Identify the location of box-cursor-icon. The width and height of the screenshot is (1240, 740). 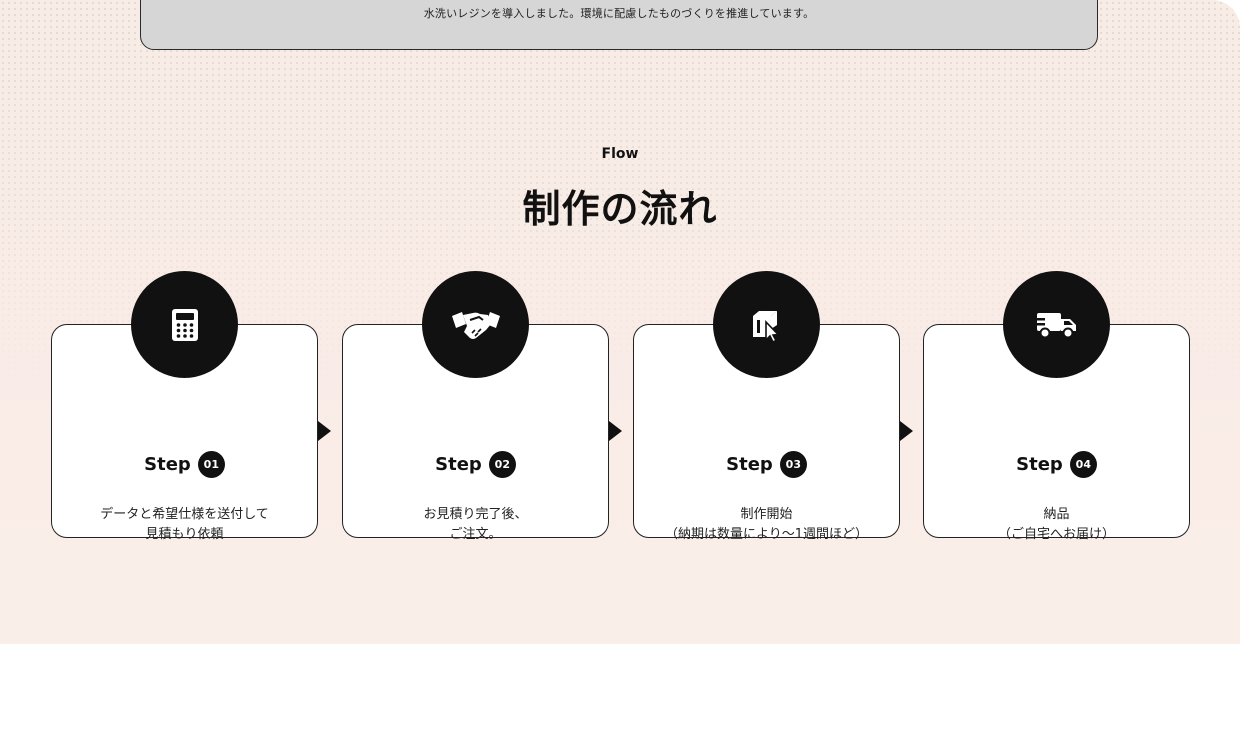
(766, 326).